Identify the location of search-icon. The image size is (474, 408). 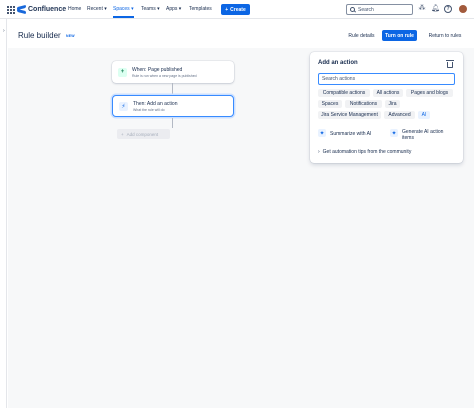
(352, 9).